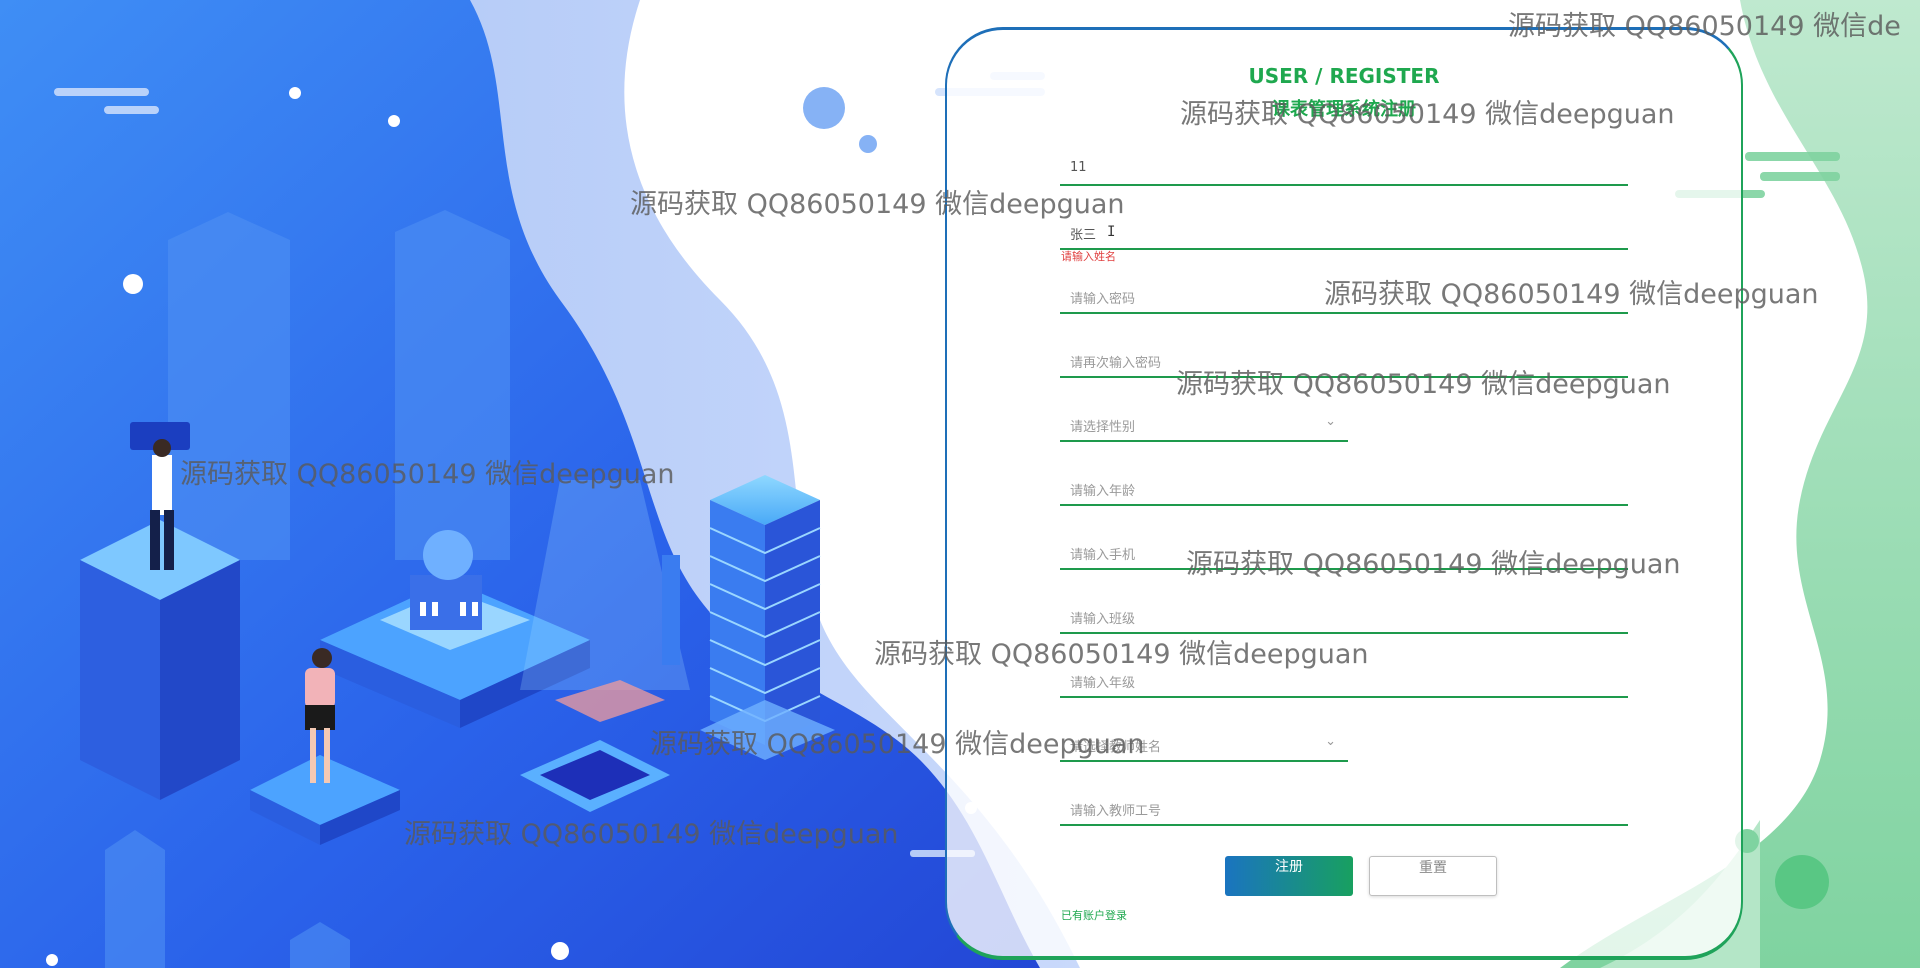 This screenshot has width=1920, height=968. I want to click on watermark-text: 源码获取 QQ86050149 微信de, so click(1704, 26).